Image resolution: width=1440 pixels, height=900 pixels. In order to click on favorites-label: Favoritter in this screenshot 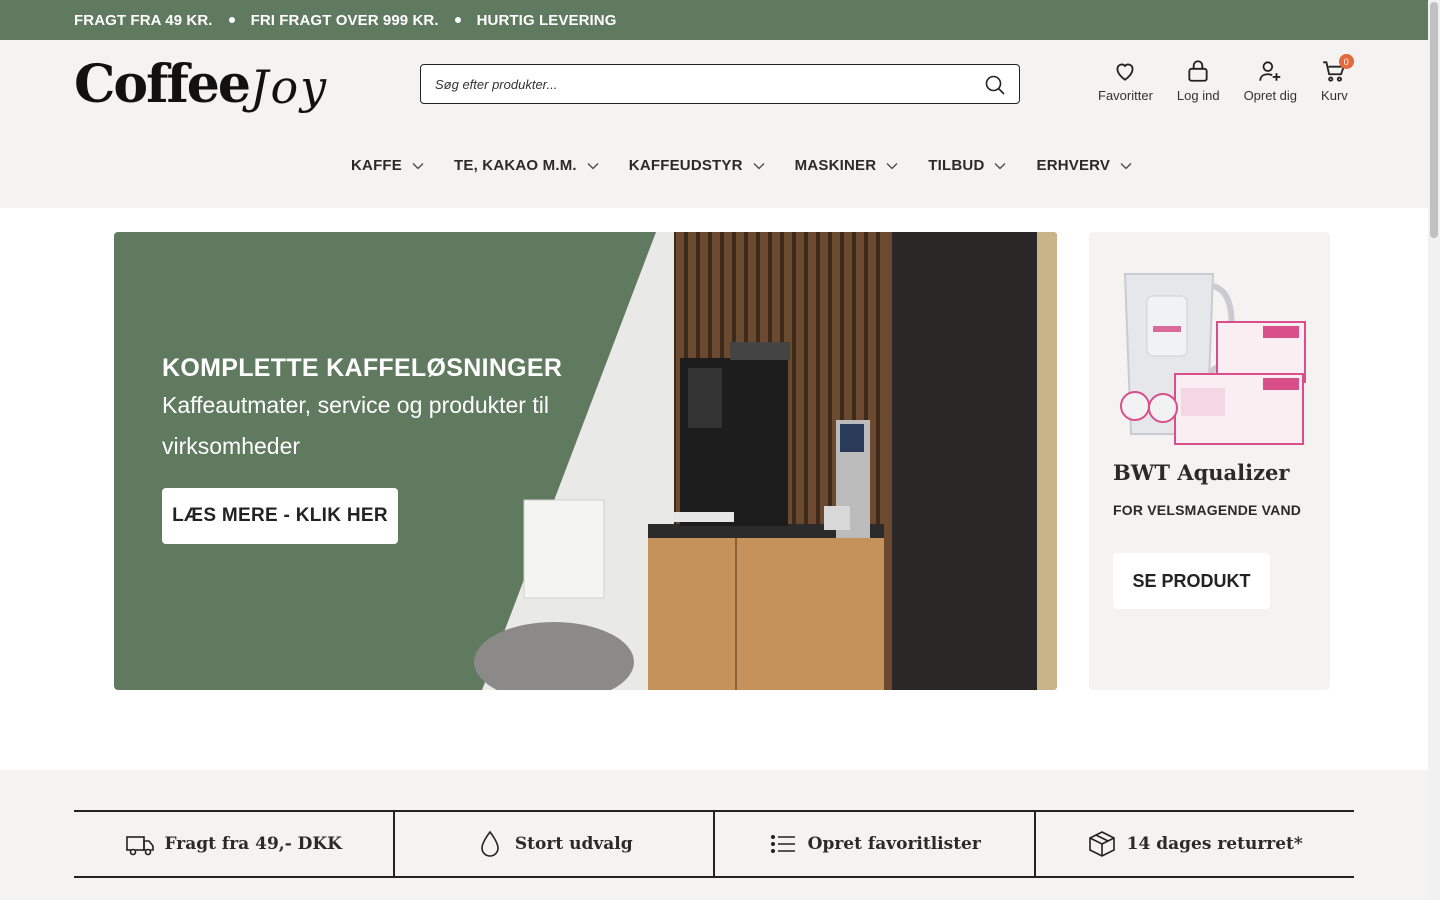, I will do `click(1125, 95)`.